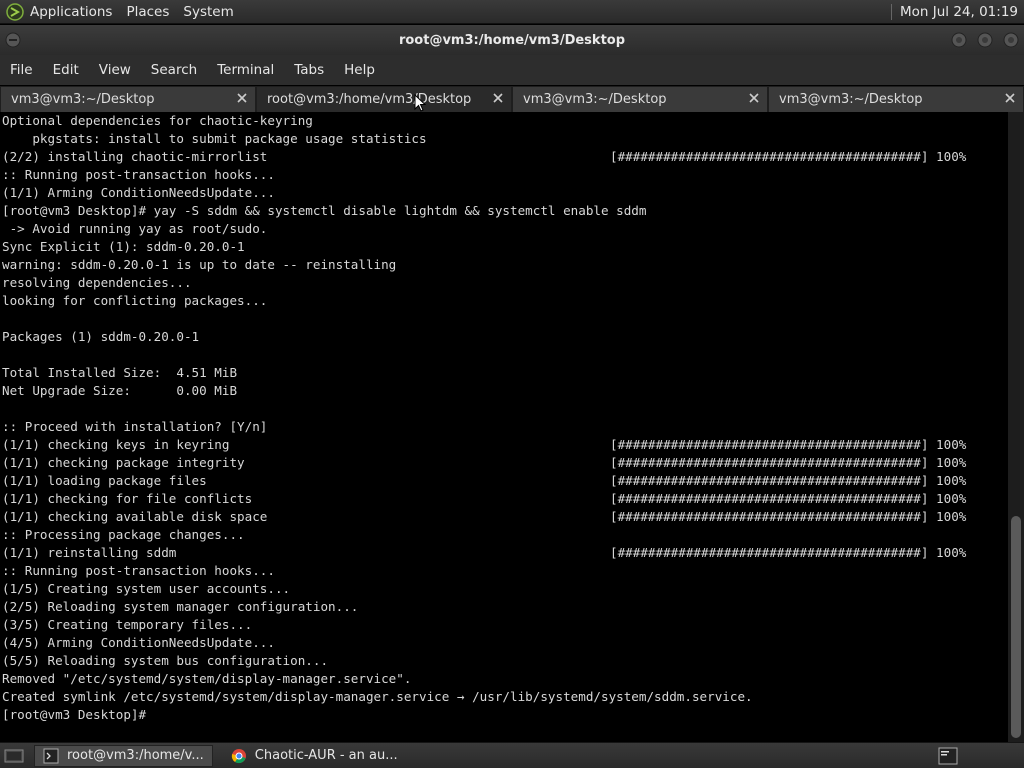 The height and width of the screenshot is (768, 1024). I want to click on tab-2: root@vm3:/home/vm3/Desktop, so click(384, 99).